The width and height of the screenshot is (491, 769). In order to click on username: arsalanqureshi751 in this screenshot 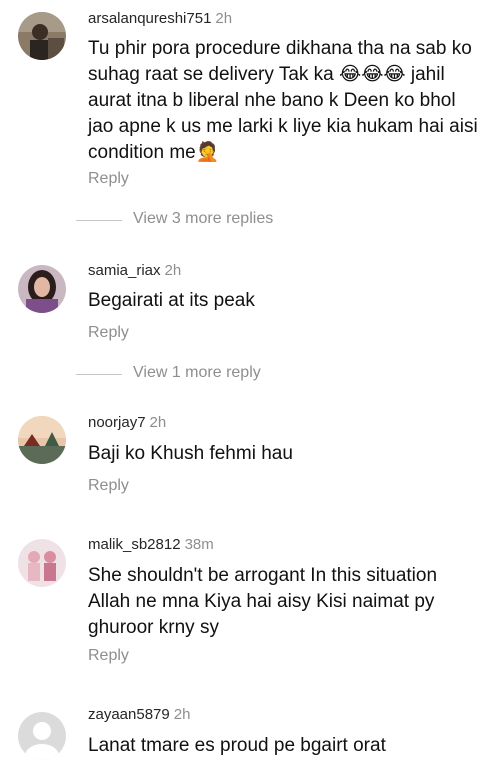, I will do `click(149, 18)`.